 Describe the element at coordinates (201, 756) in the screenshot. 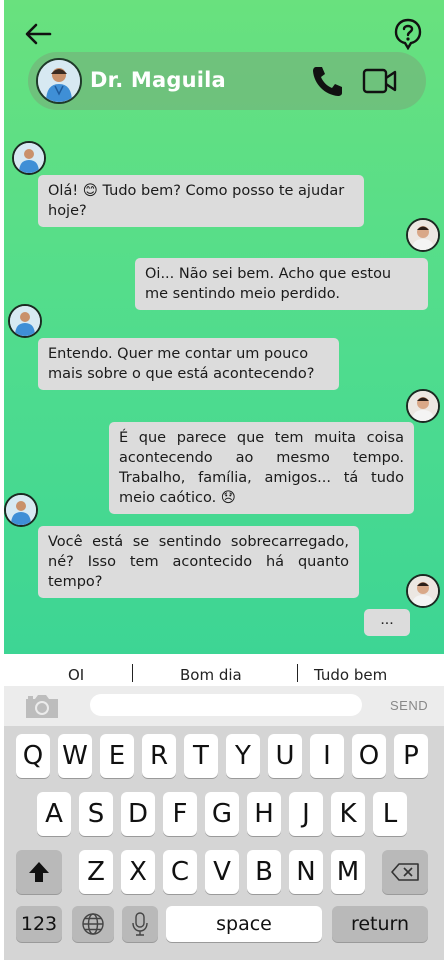

I see `key-t: T` at that location.